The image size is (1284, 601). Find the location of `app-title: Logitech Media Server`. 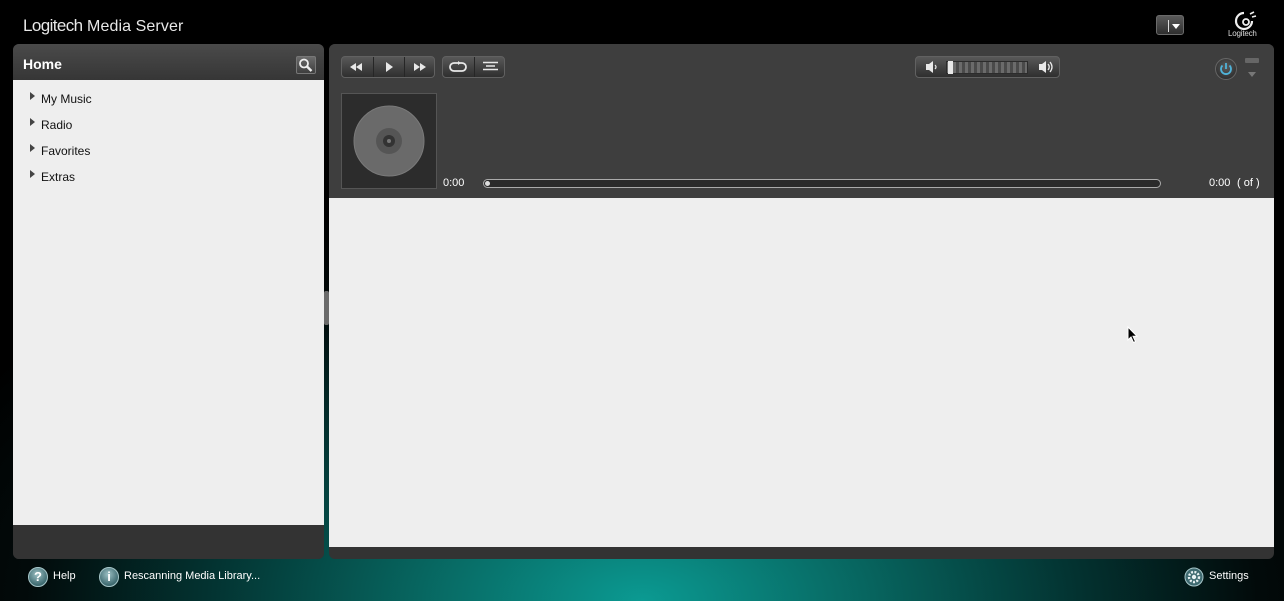

app-title: Logitech Media Server is located at coordinates (103, 26).